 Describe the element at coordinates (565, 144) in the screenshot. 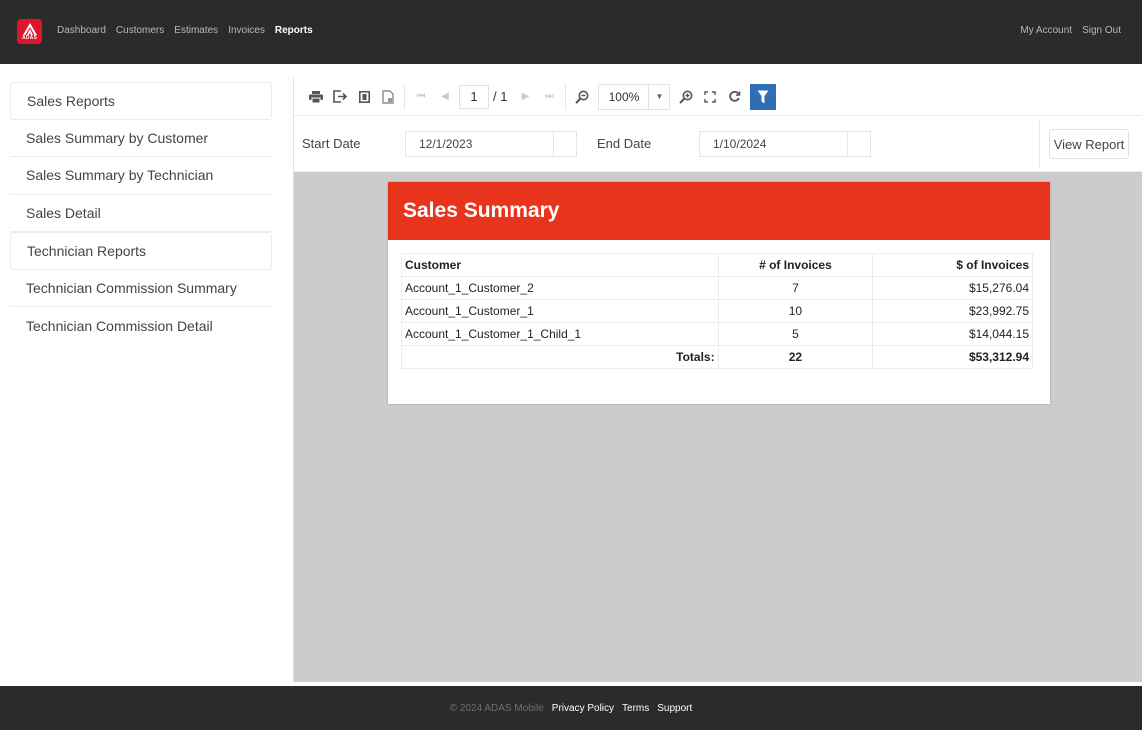

I see `start-date-picker-button` at that location.